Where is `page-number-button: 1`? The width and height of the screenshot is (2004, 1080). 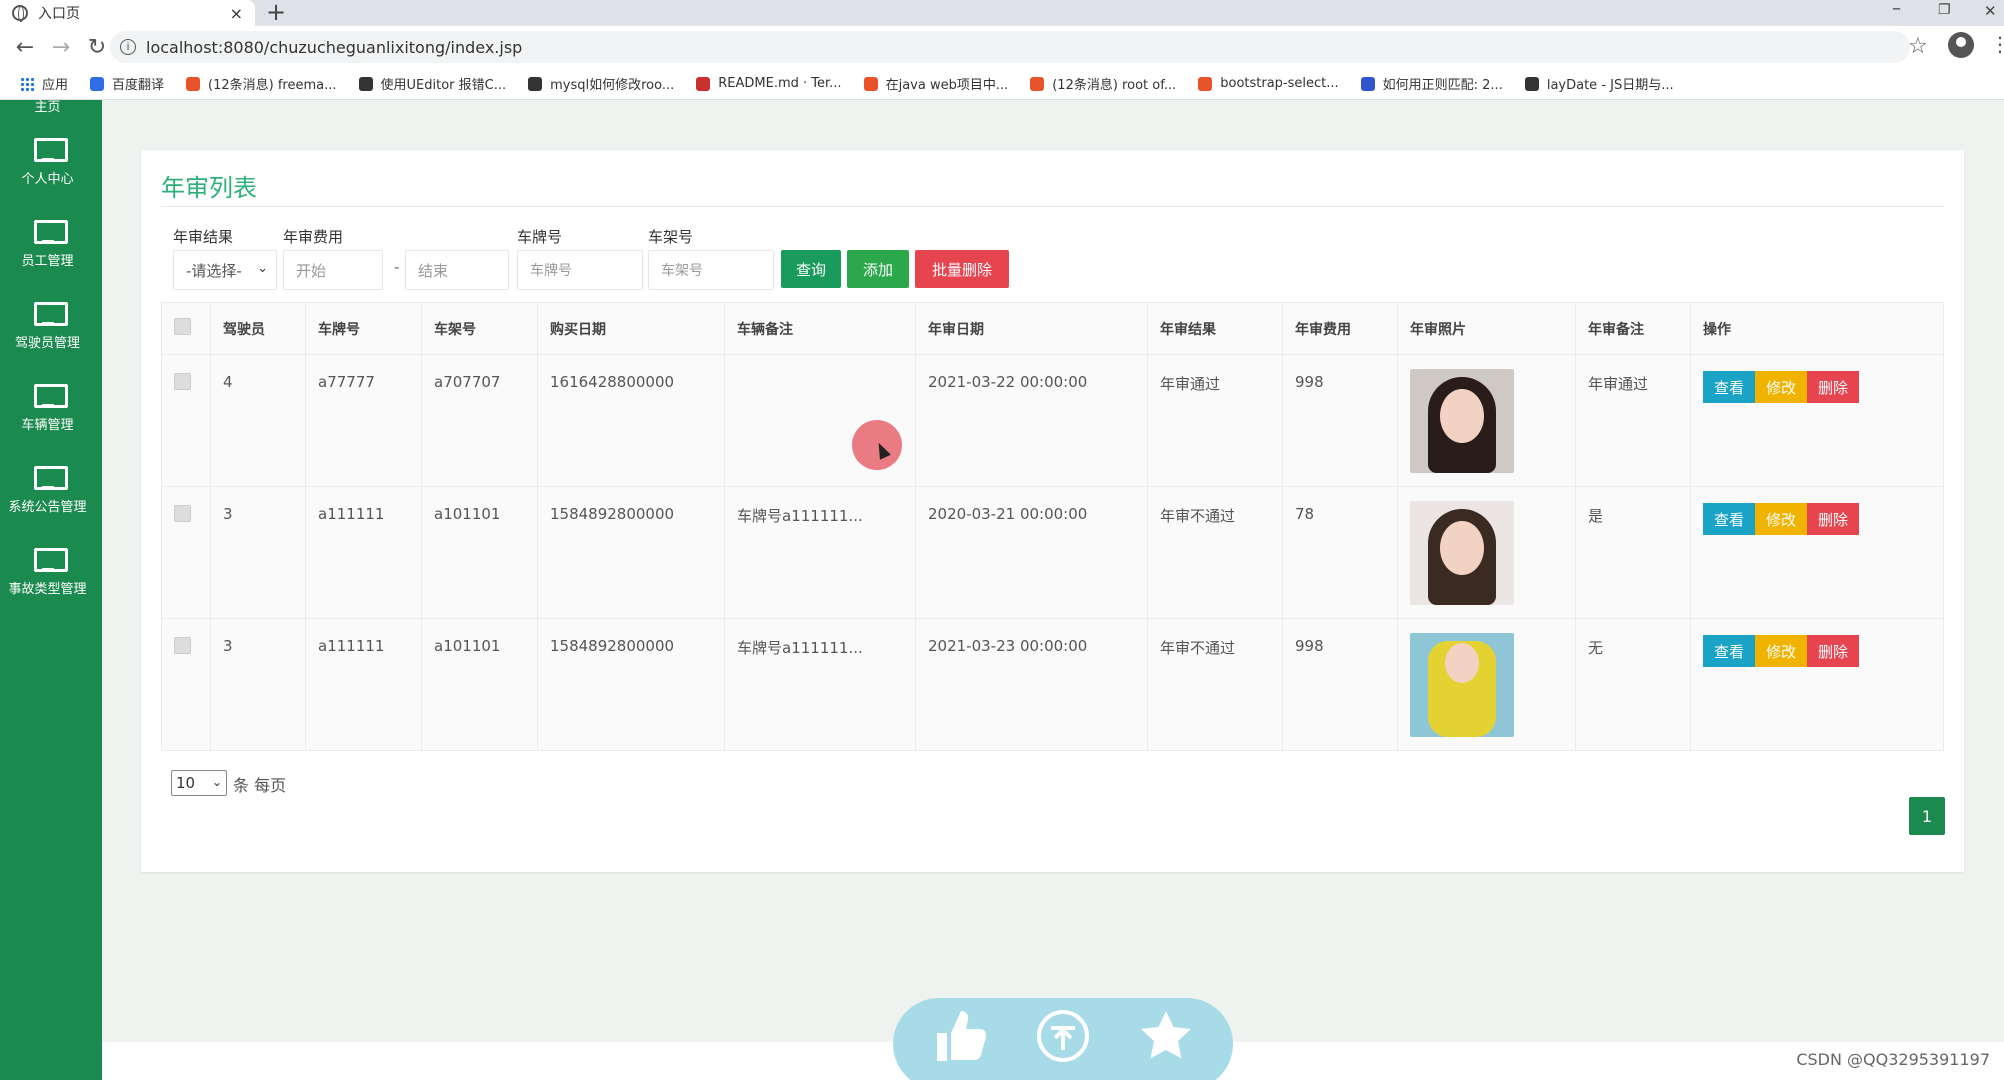 page-number-button: 1 is located at coordinates (1927, 816).